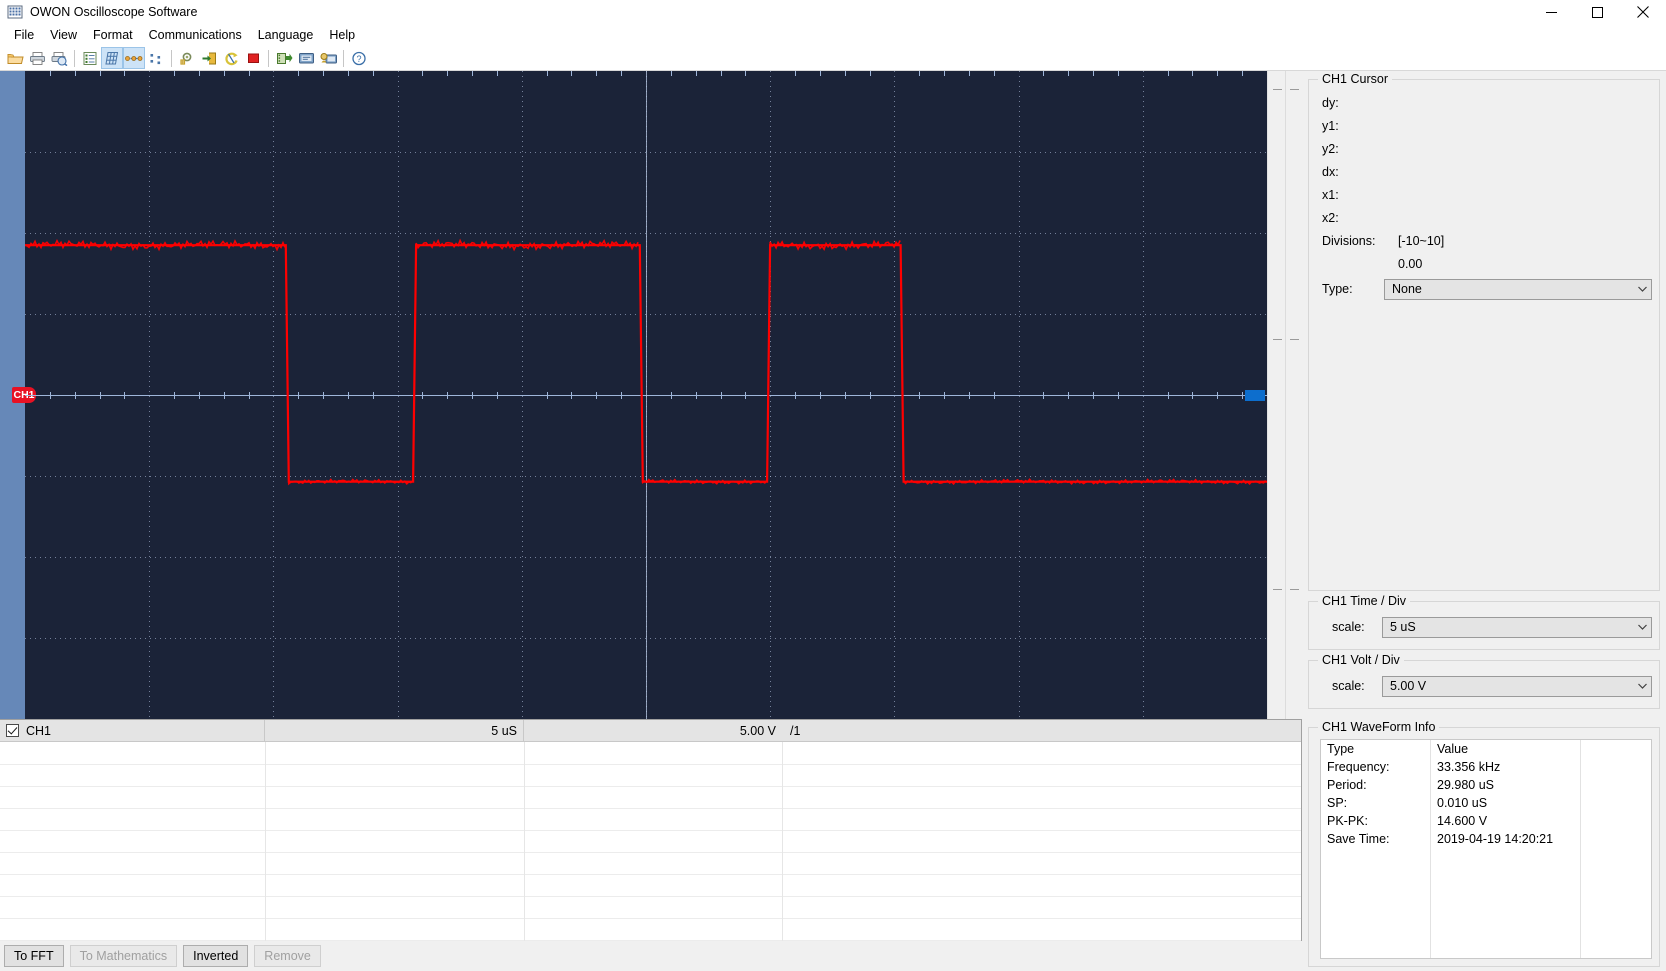  Describe the element at coordinates (1421, 240) in the screenshot. I see `divisions-value: [-10~10]` at that location.